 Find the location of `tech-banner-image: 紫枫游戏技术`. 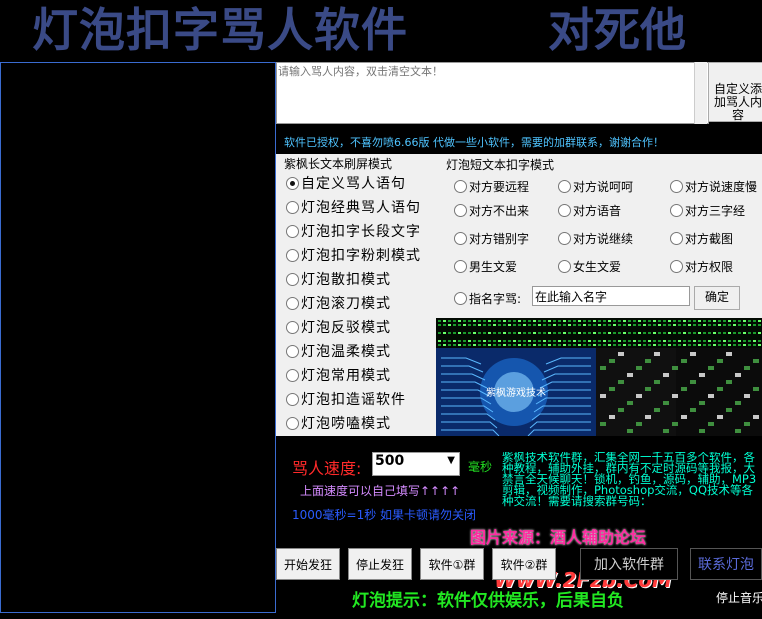

tech-banner-image: 紫枫游戏技术 is located at coordinates (599, 377).